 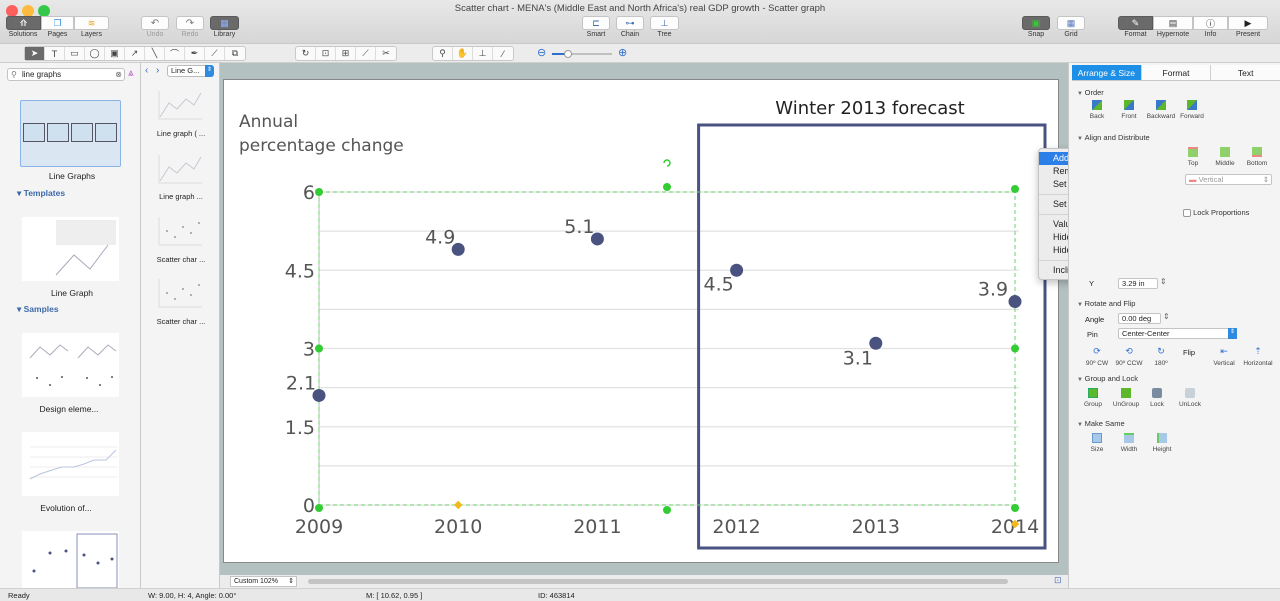 I want to click on group-section-header: Group and Lock, so click(x=1107, y=378).